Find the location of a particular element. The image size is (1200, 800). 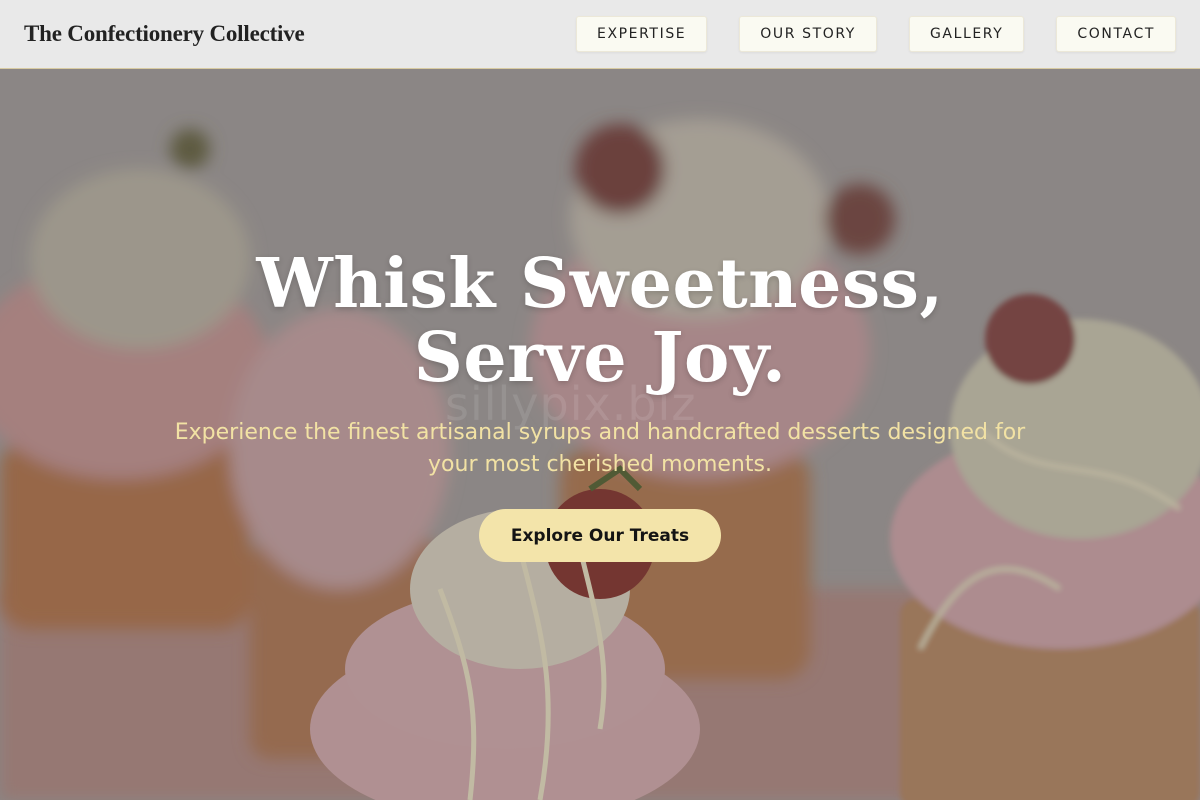

main-nav: EXPERTISE OUR STORY GALLERY CONTACT is located at coordinates (860, 34).